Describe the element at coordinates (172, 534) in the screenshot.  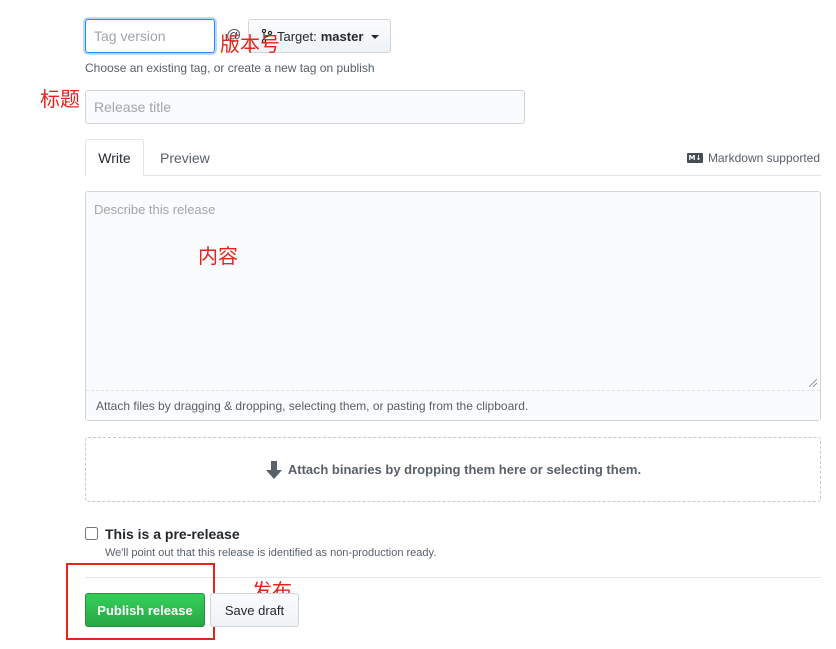
I see `prerelease-label: This is a pre-release` at that location.